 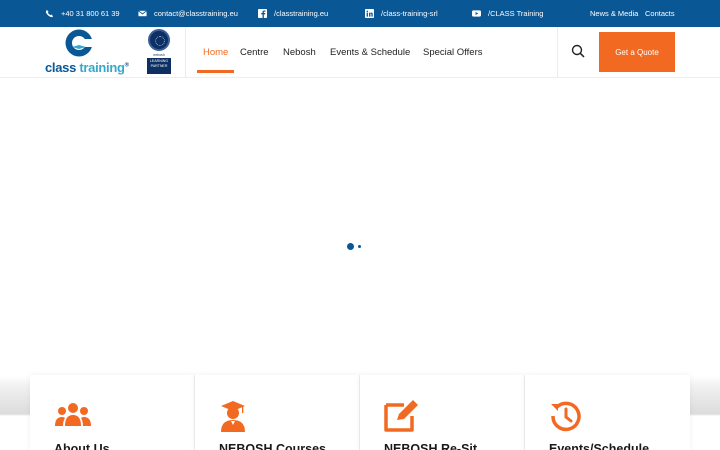 What do you see at coordinates (102, 67) in the screenshot?
I see `logo-word-training: training` at bounding box center [102, 67].